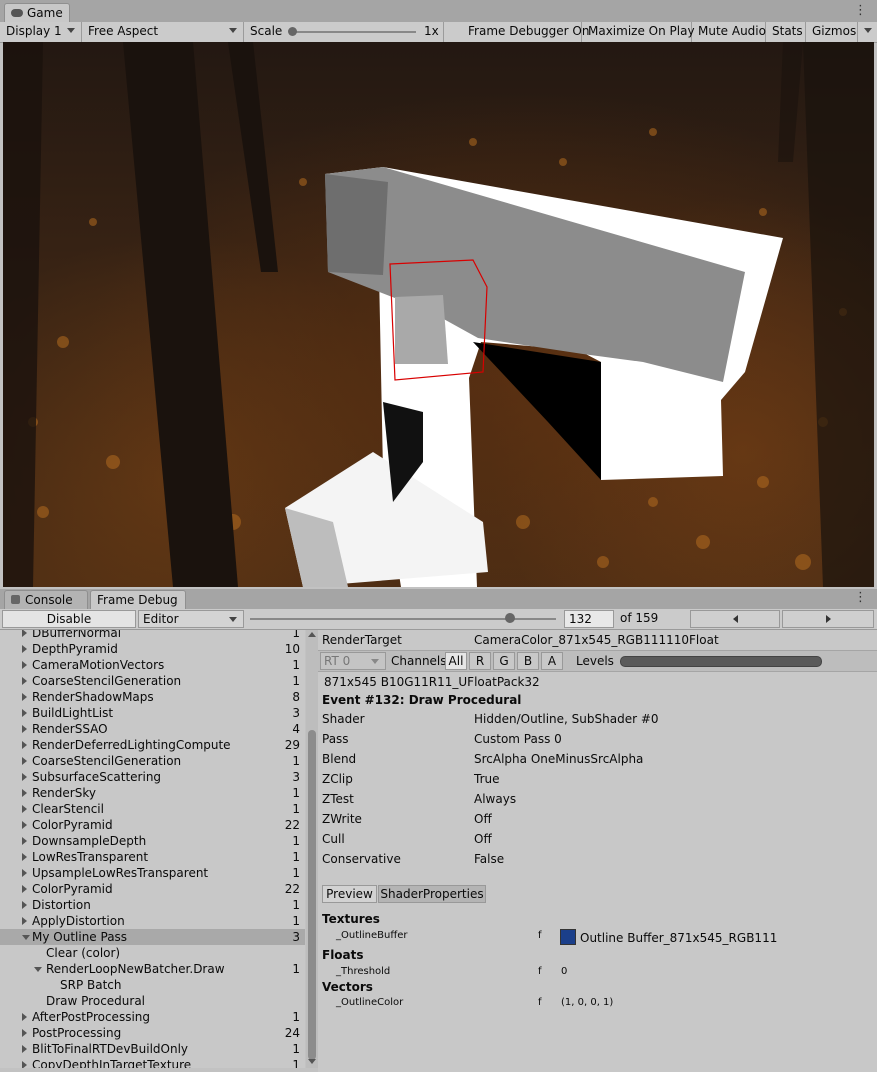  Describe the element at coordinates (152, 1062) in the screenshot. I see `event-list-item: CopyDepthInTargetTexture 1` at that location.